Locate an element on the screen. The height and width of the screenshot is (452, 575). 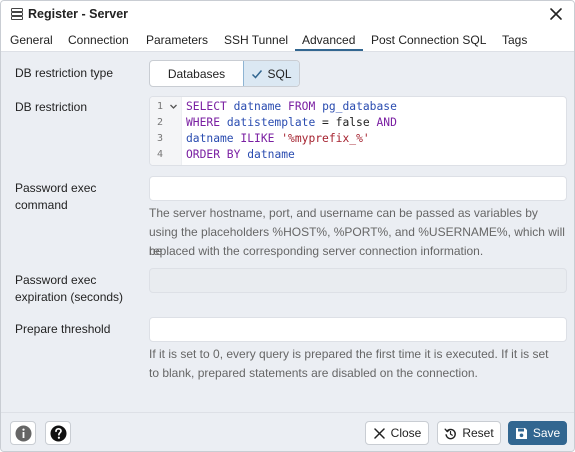
save-icon is located at coordinates (521, 433).